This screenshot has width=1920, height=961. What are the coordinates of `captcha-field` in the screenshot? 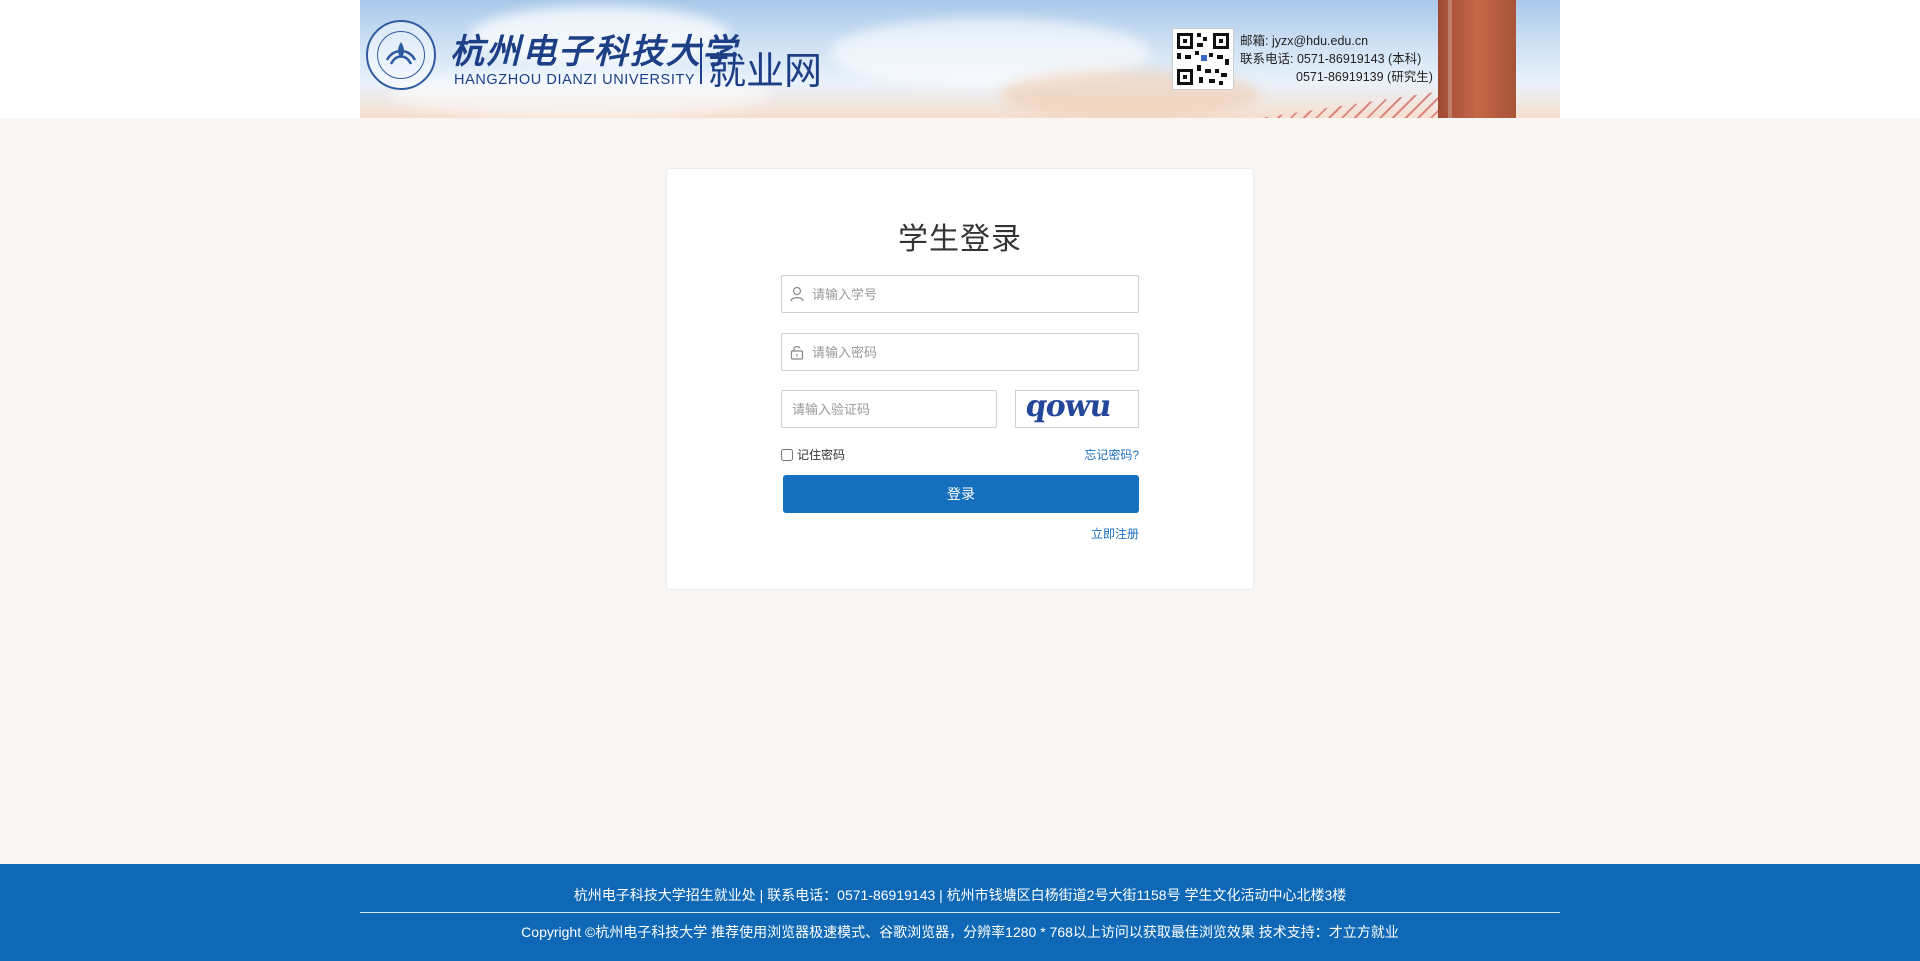 It's located at (889, 409).